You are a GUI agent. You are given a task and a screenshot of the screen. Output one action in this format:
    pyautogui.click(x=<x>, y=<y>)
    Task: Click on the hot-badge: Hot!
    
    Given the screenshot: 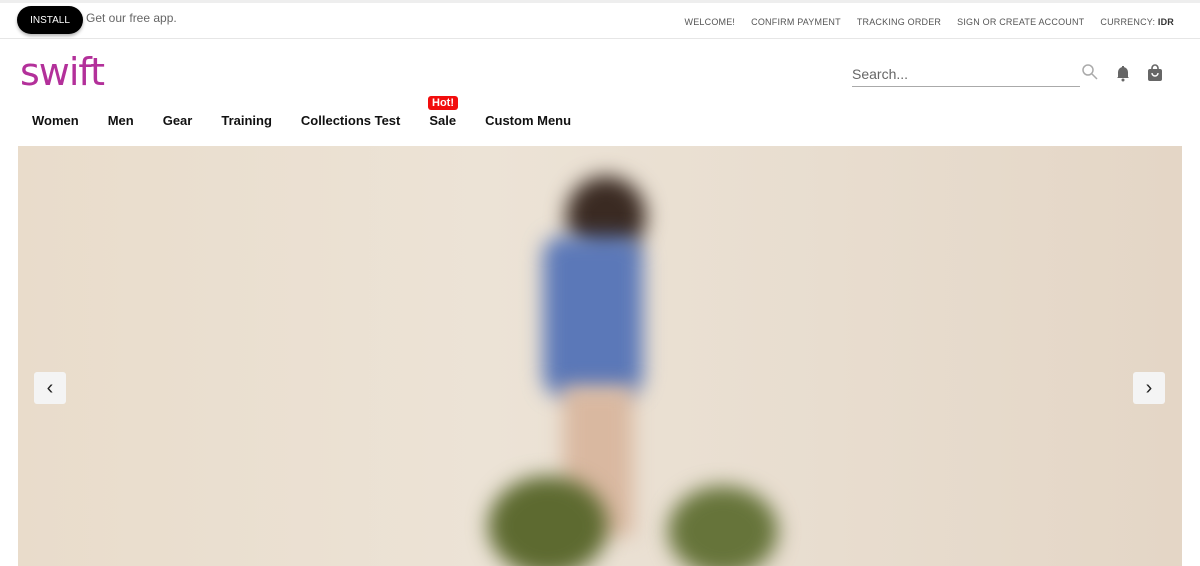 What is the action you would take?
    pyautogui.click(x=443, y=103)
    